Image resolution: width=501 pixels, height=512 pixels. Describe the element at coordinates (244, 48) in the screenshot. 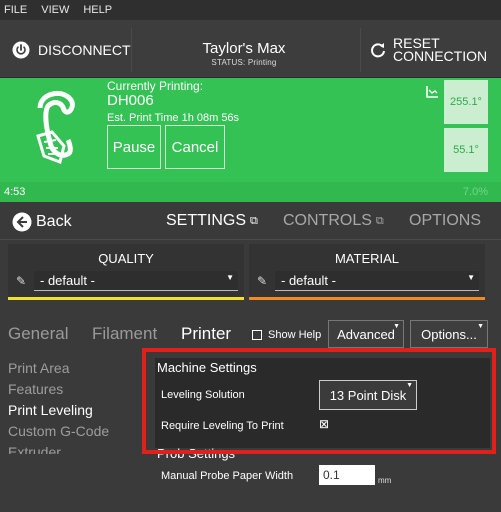

I see `printer-name: Taylor's Max` at that location.